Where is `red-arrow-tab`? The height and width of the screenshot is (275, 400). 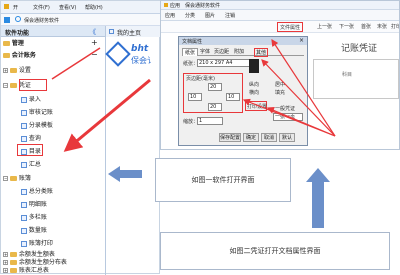
red-arrow-tab is located at coordinates (298, 98).